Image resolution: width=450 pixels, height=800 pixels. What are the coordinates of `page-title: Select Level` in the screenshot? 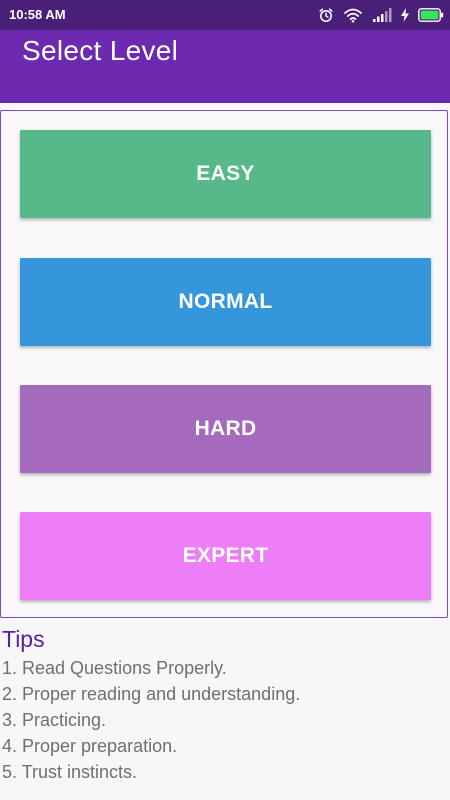 It's located at (100, 50).